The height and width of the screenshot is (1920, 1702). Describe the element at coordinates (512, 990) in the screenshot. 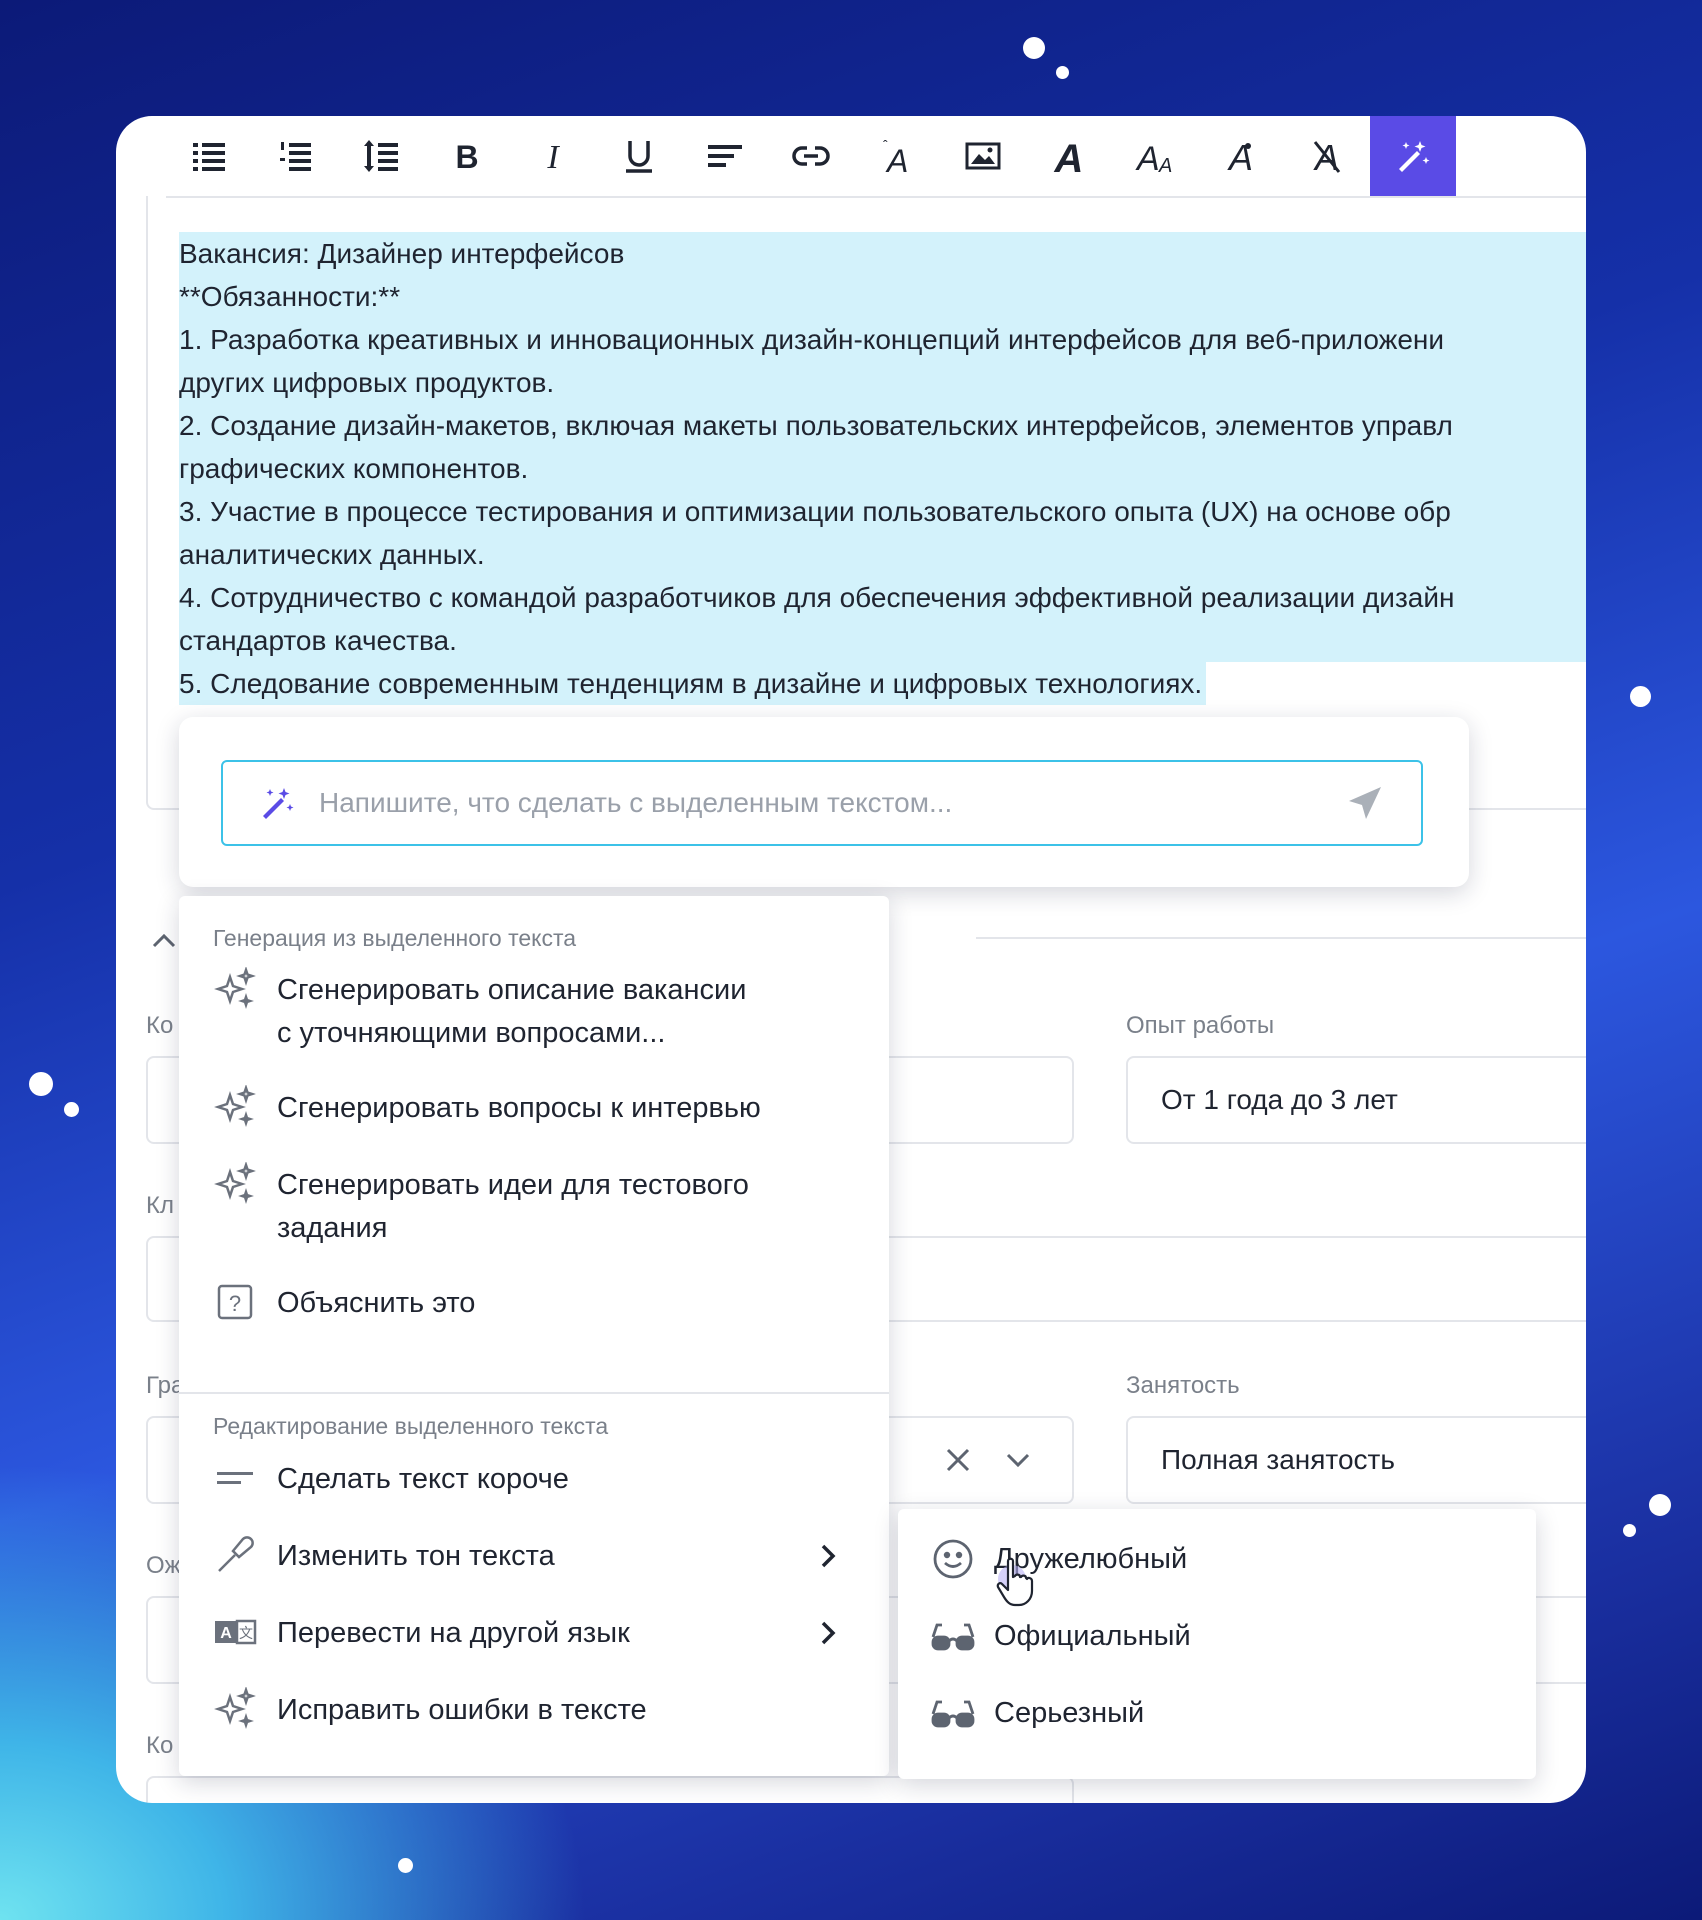

I see `menu-item-label: Сгенерировать описание вакансии` at that location.